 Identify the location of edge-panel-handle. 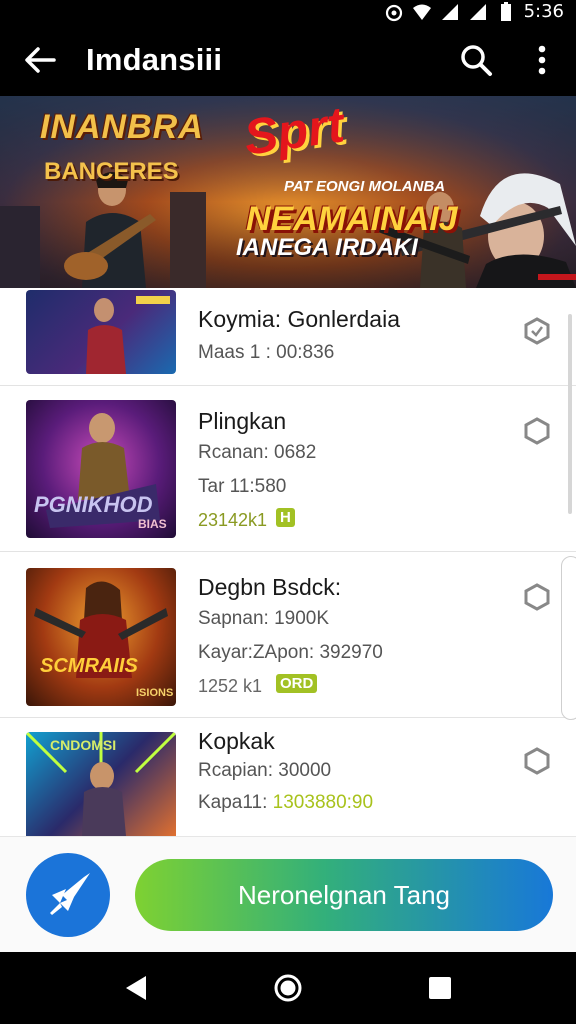
(568, 638).